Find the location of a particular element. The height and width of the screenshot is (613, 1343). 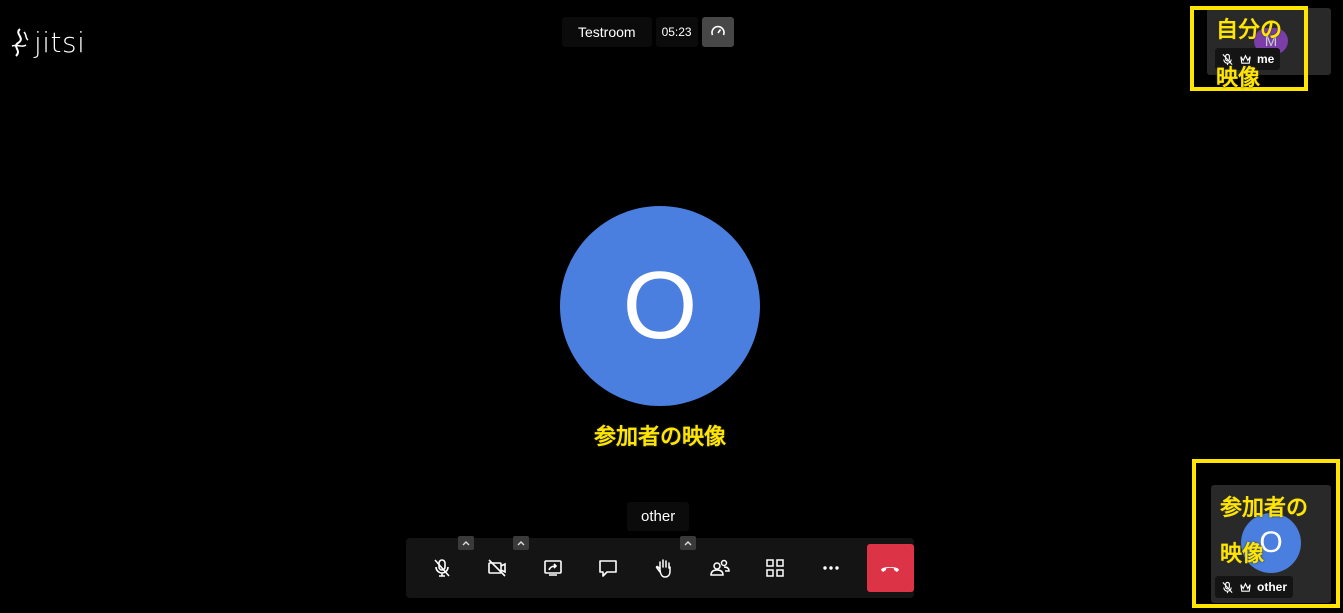

stage-avatar: O is located at coordinates (660, 306).